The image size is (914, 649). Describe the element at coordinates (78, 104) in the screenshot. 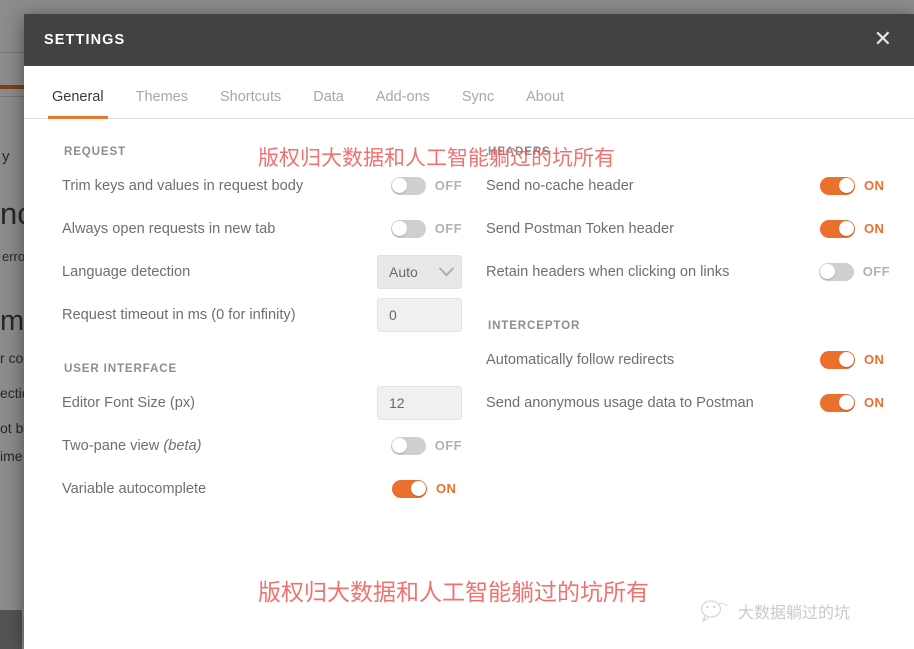

I see `tab-general: General` at that location.